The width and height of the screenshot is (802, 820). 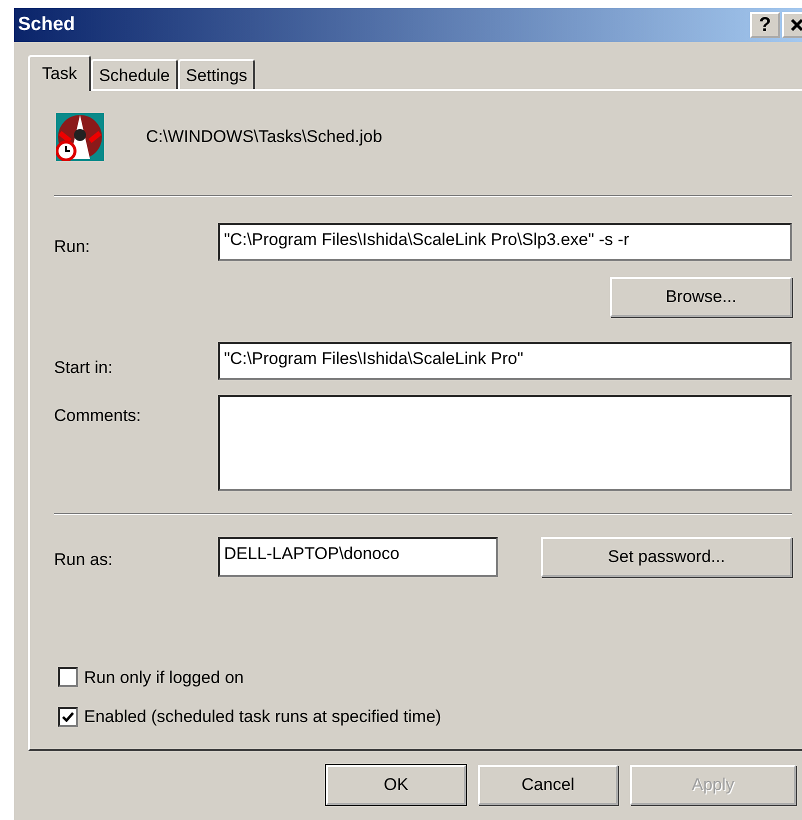 What do you see at coordinates (796, 25) in the screenshot?
I see `close-icon` at bounding box center [796, 25].